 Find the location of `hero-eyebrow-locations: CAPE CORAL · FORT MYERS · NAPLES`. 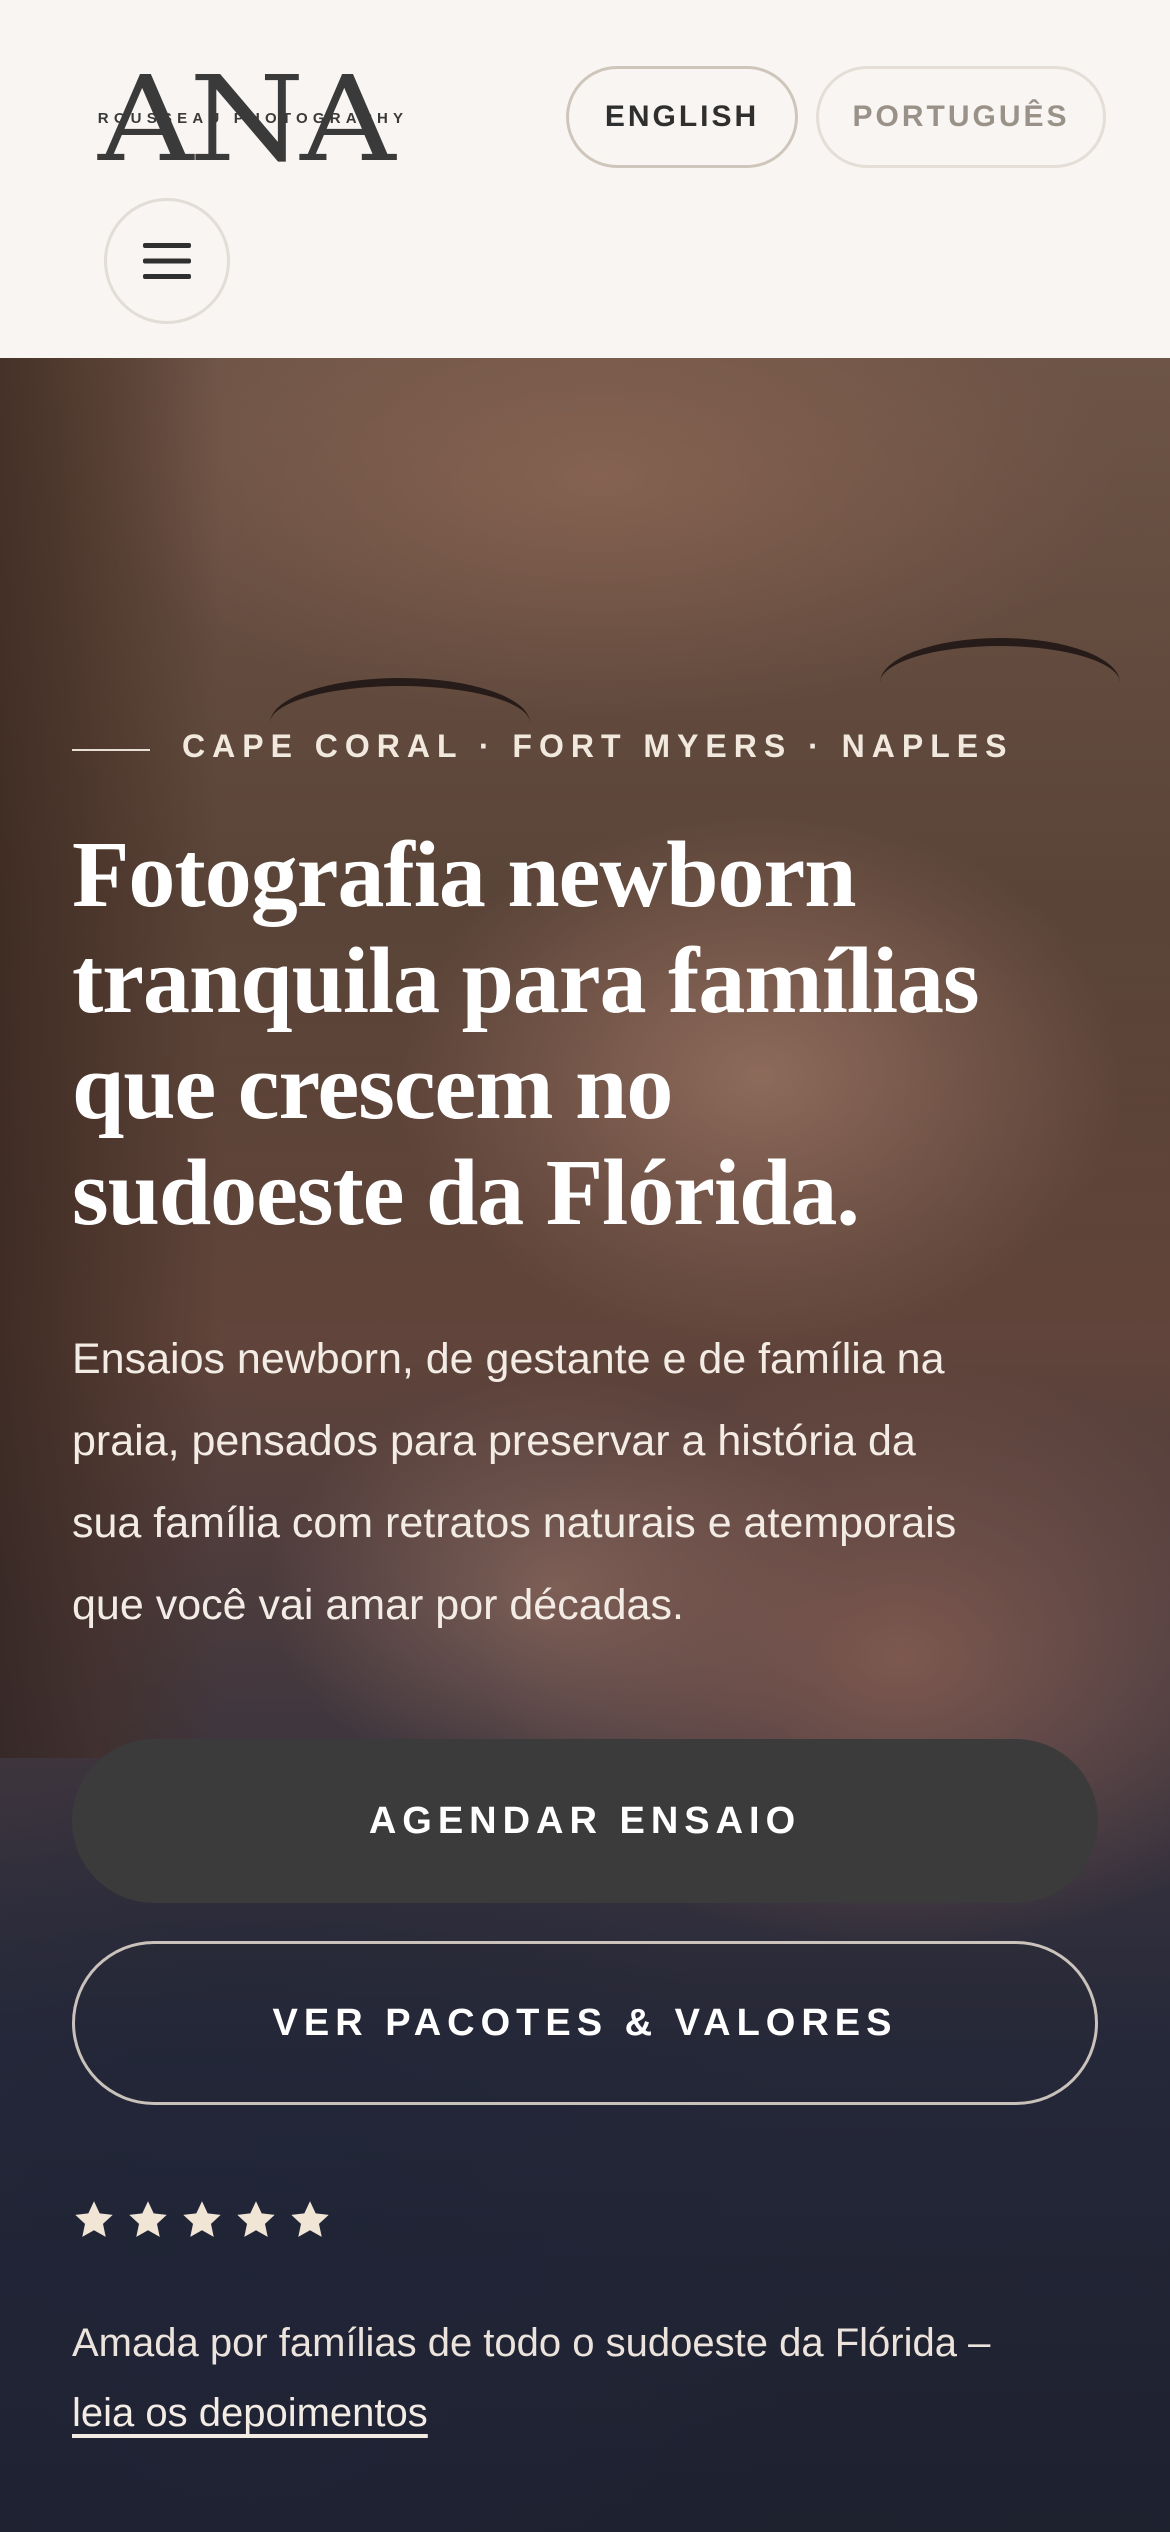

hero-eyebrow-locations: CAPE CORAL · FORT MYERS · NAPLES is located at coordinates (598, 746).